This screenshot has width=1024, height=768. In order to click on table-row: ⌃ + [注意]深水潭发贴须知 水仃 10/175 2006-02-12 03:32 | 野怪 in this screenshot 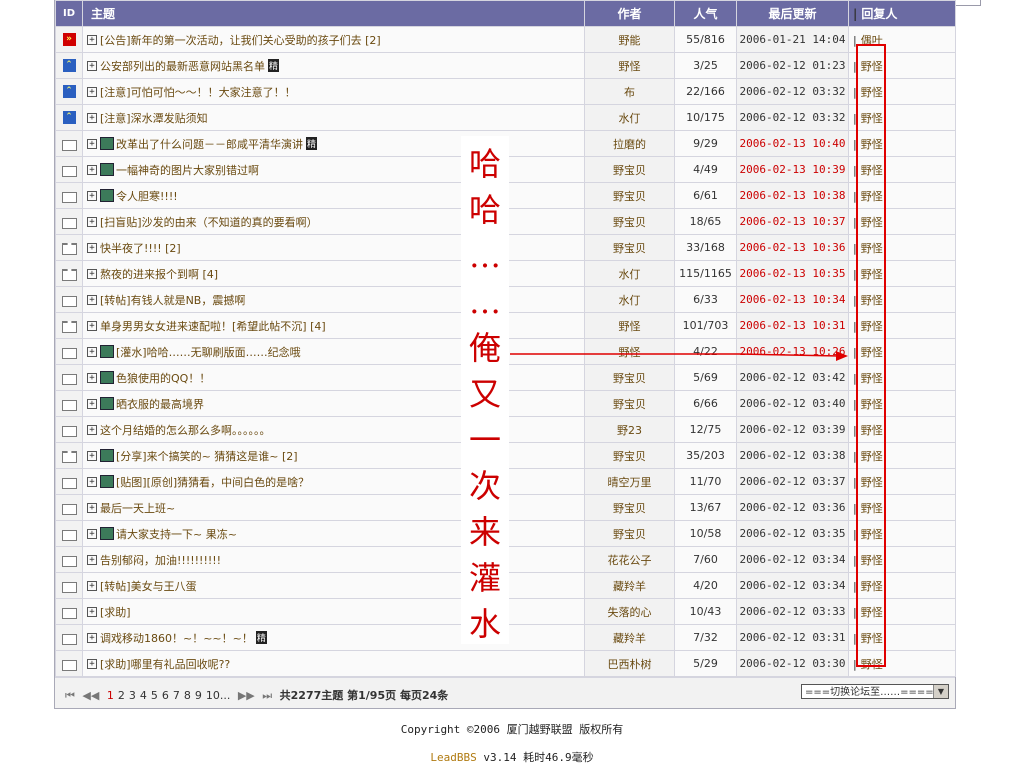, I will do `click(505, 117)`.